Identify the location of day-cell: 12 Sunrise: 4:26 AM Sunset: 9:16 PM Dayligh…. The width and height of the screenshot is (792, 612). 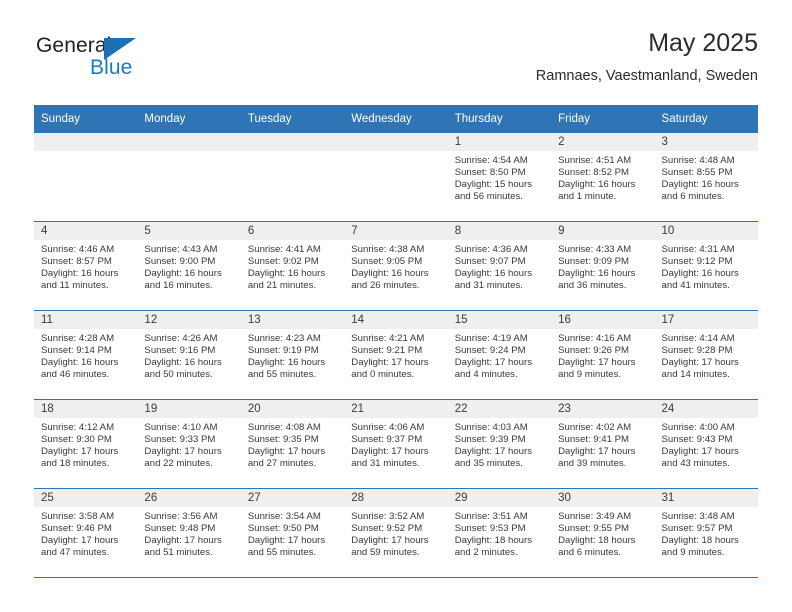
(189, 355).